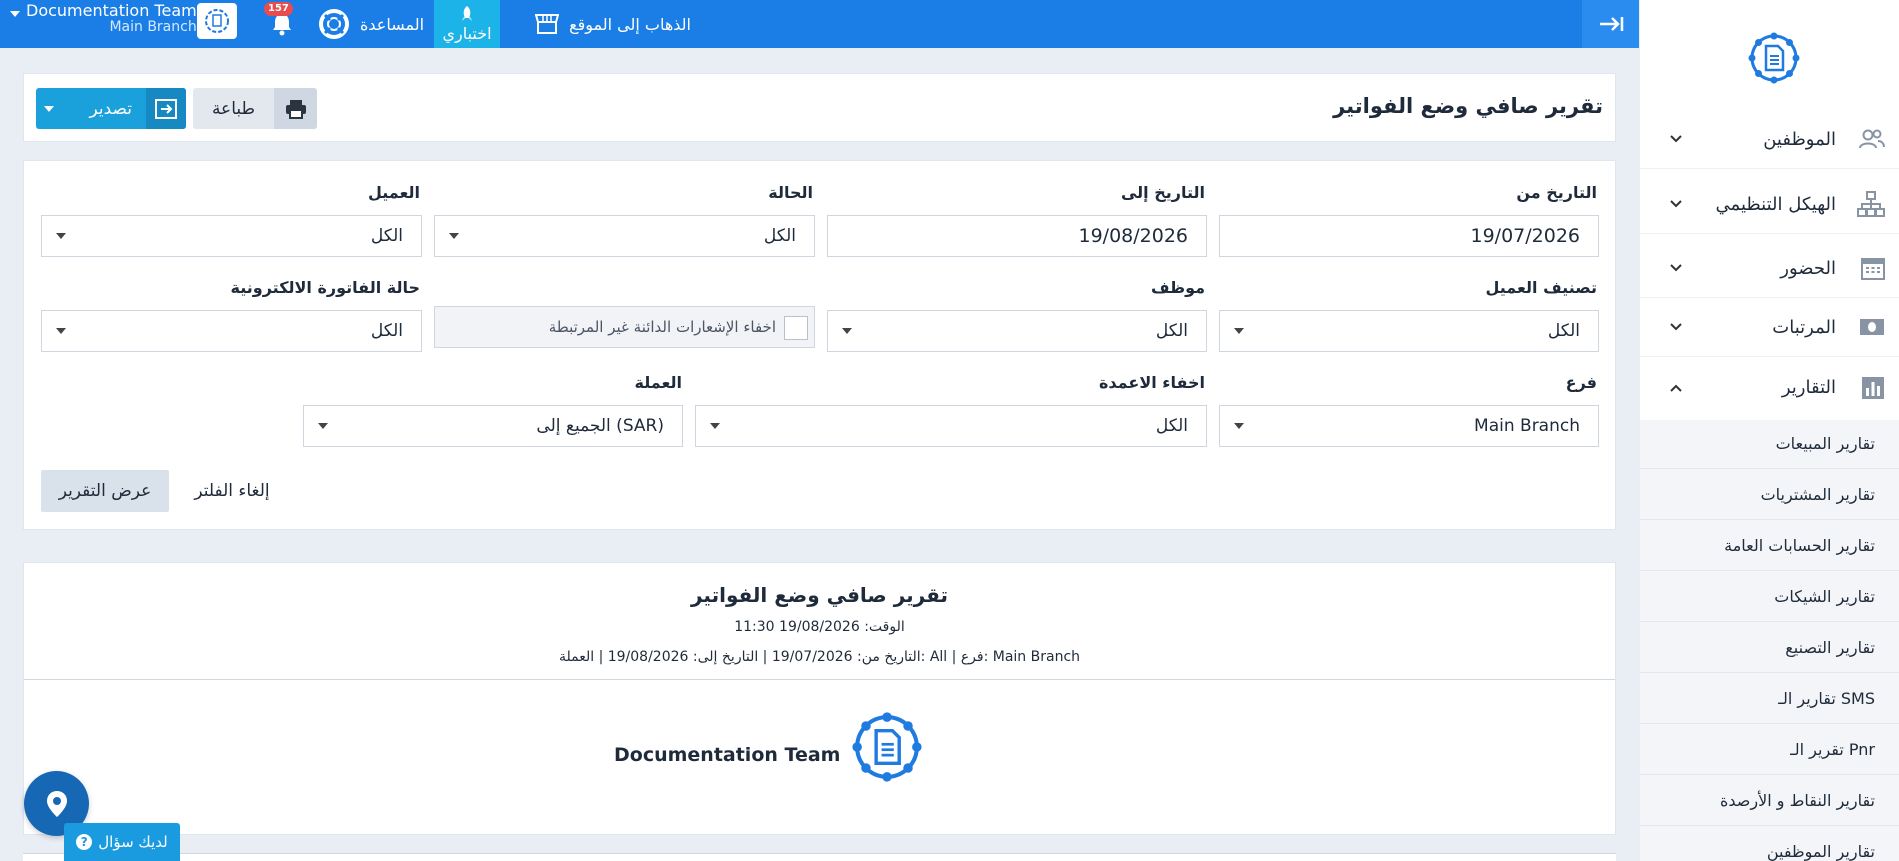 The height and width of the screenshot is (861, 1899). Describe the element at coordinates (1017, 236) in the screenshot. I see `date-to-field: 19/08/2026` at that location.